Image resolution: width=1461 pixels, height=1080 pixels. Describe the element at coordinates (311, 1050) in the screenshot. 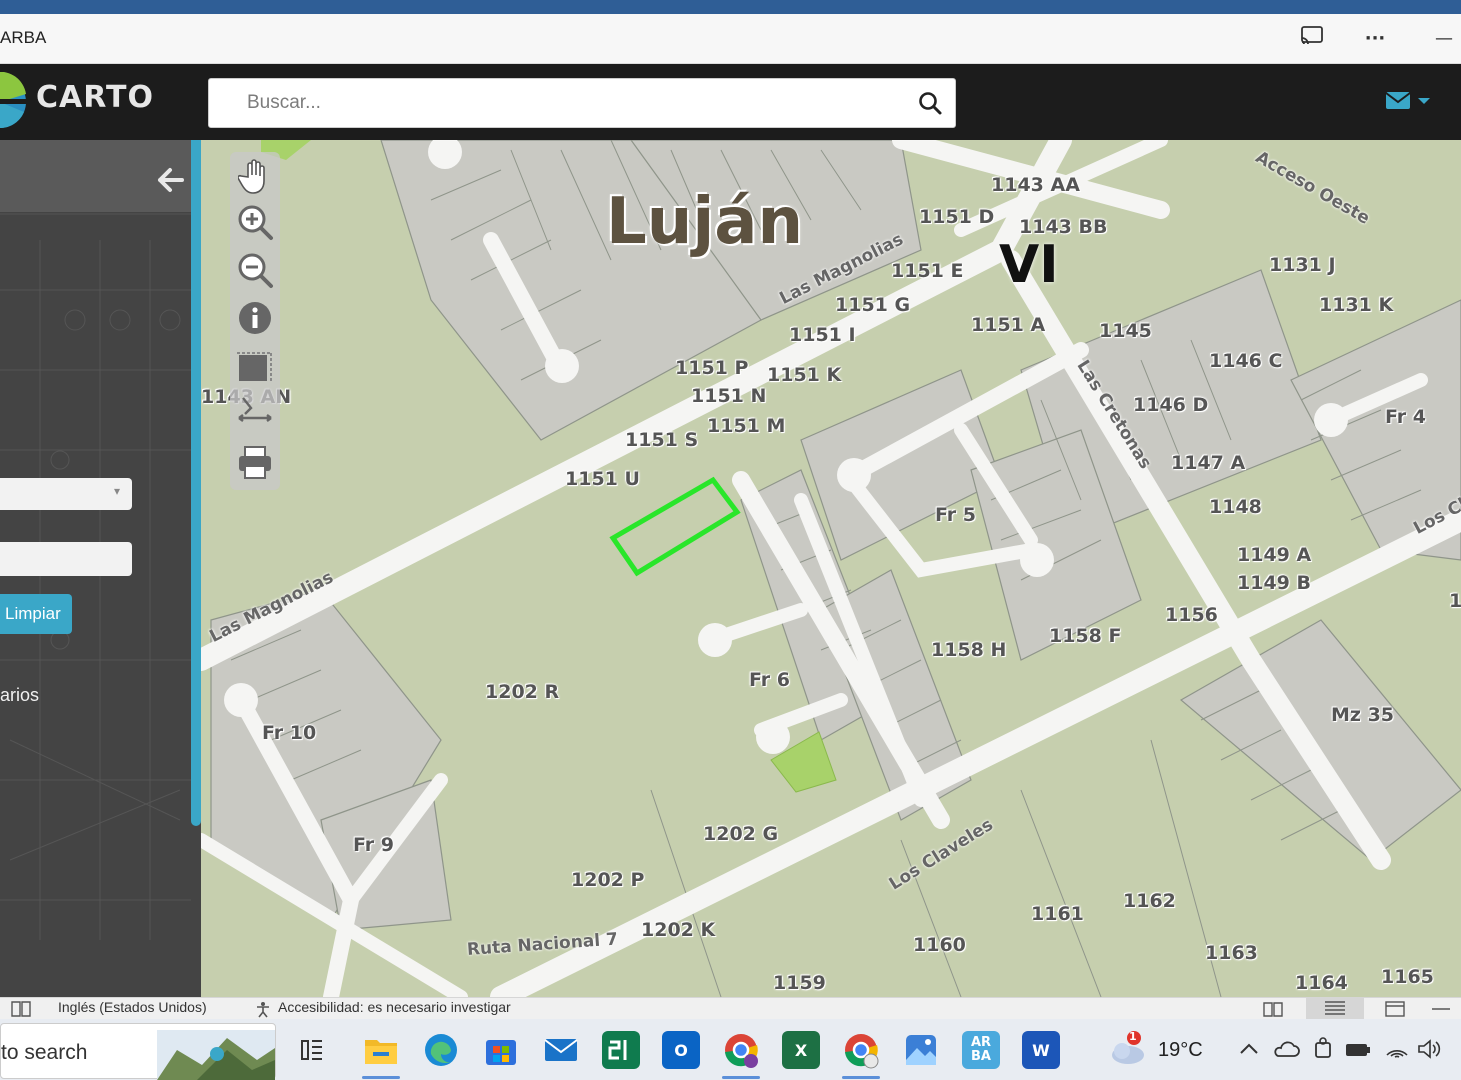

I see `task-view-icon` at that location.